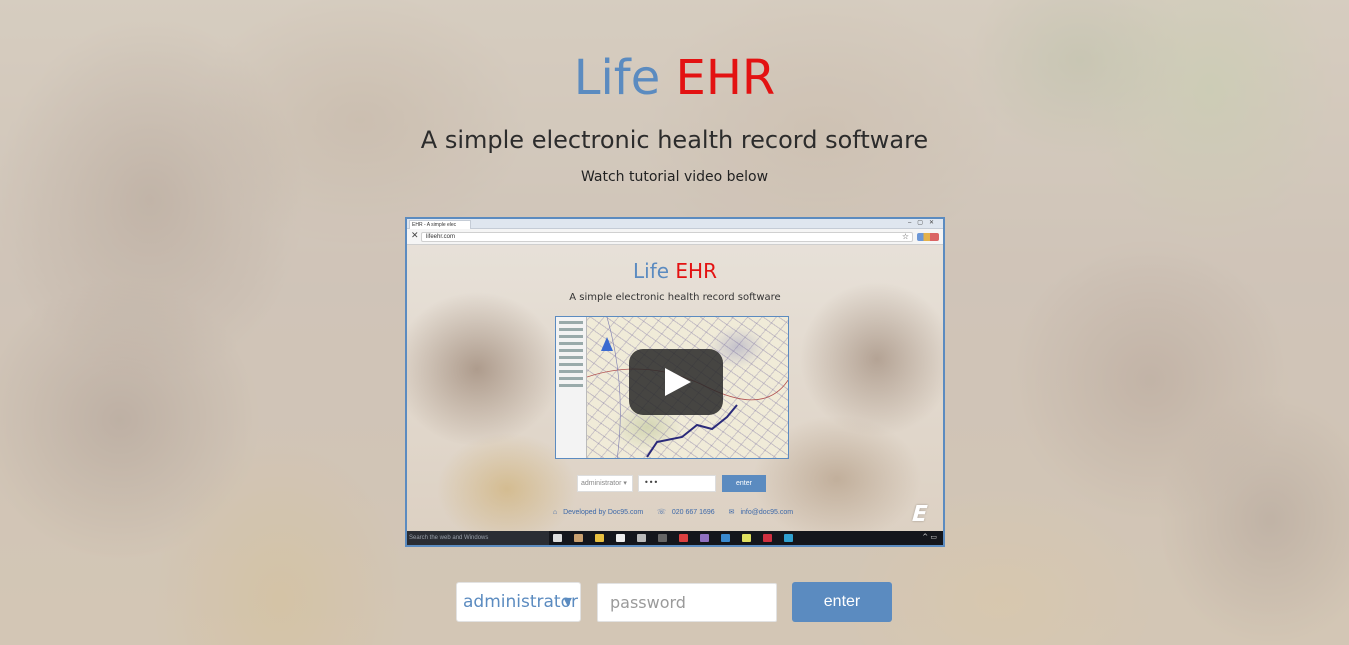  I want to click on video-browser-tabbar: EHR - A simple elec –▢✕, so click(675, 224).